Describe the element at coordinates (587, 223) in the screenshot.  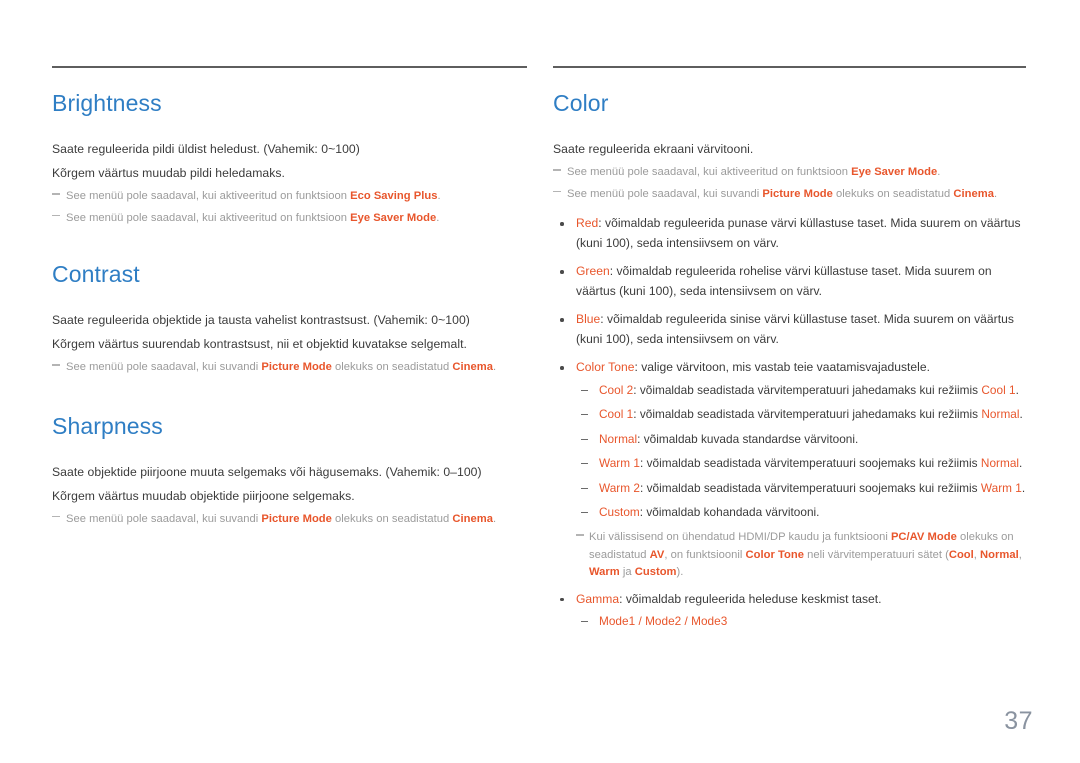
I see `option-keyword-red: Red` at that location.